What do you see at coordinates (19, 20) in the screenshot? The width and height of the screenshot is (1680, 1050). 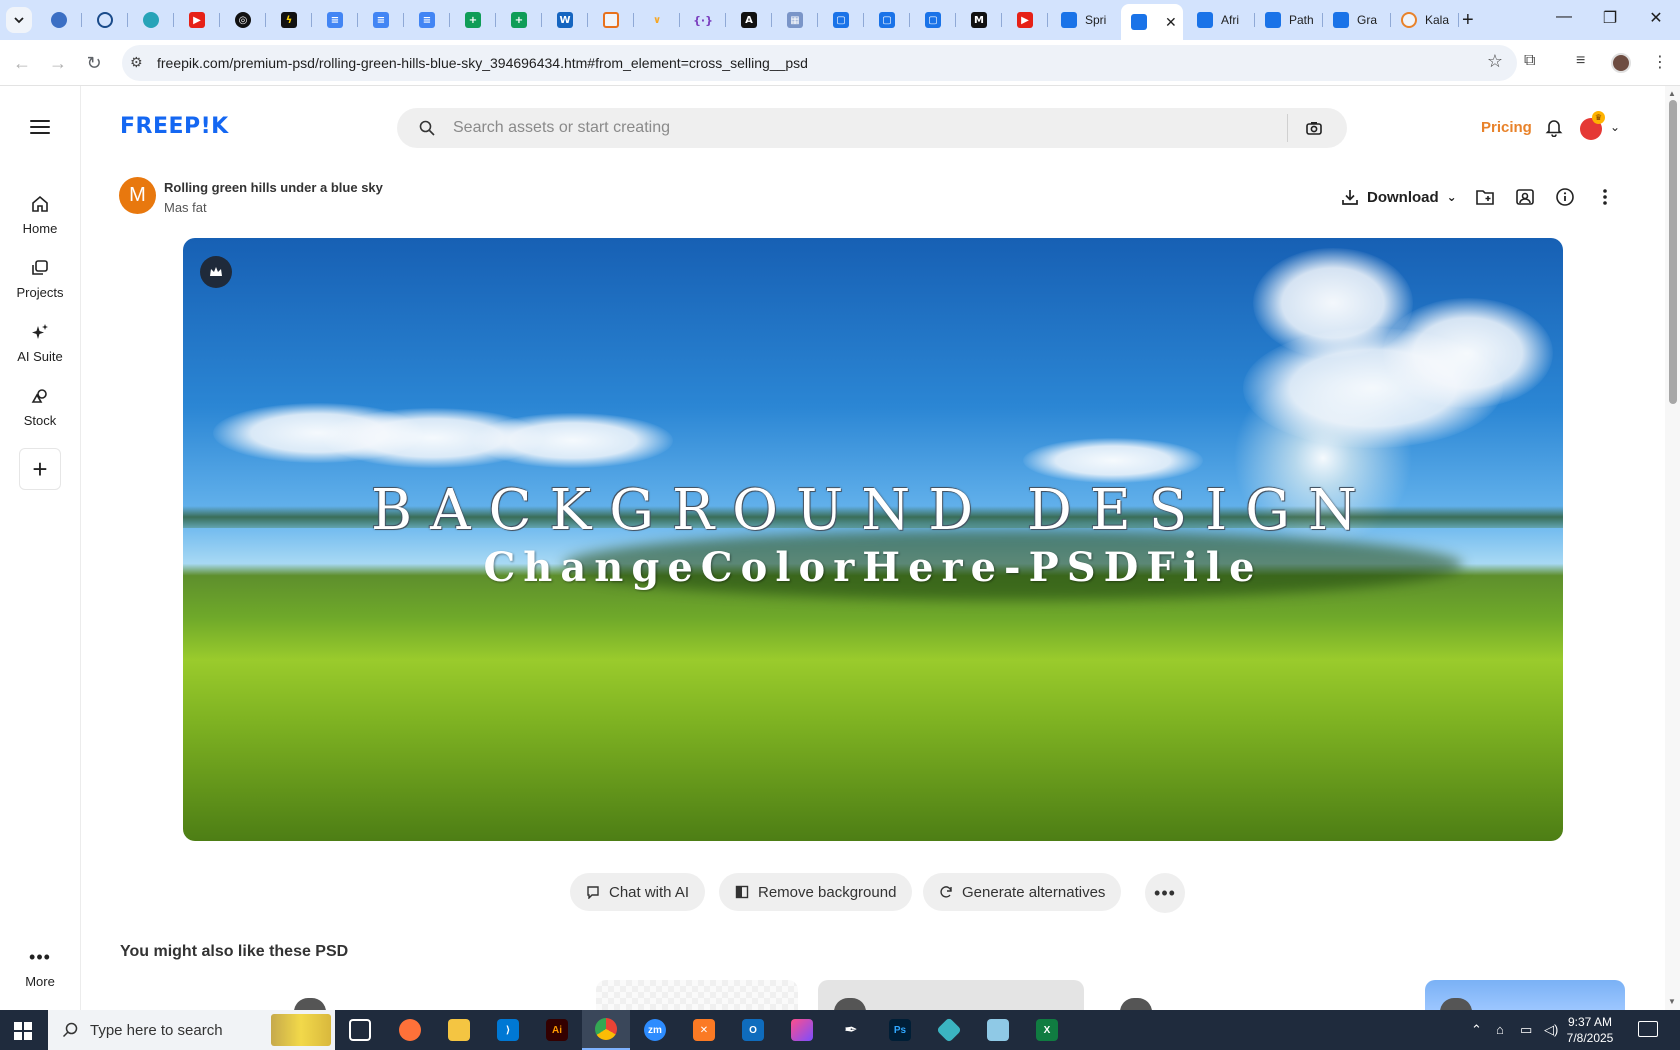 I see `tab-search-button` at bounding box center [19, 20].